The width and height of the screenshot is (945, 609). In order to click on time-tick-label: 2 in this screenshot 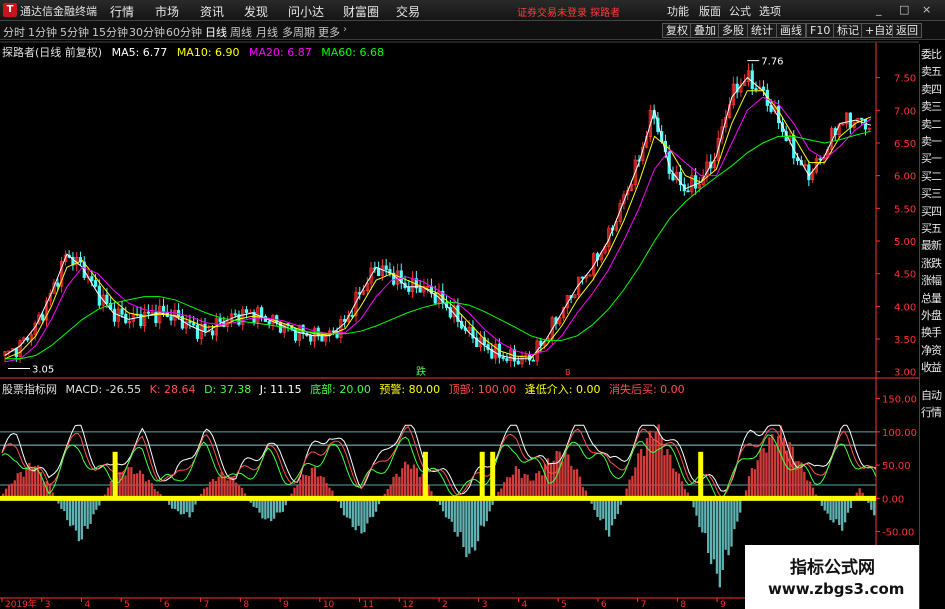, I will do `click(445, 604)`.